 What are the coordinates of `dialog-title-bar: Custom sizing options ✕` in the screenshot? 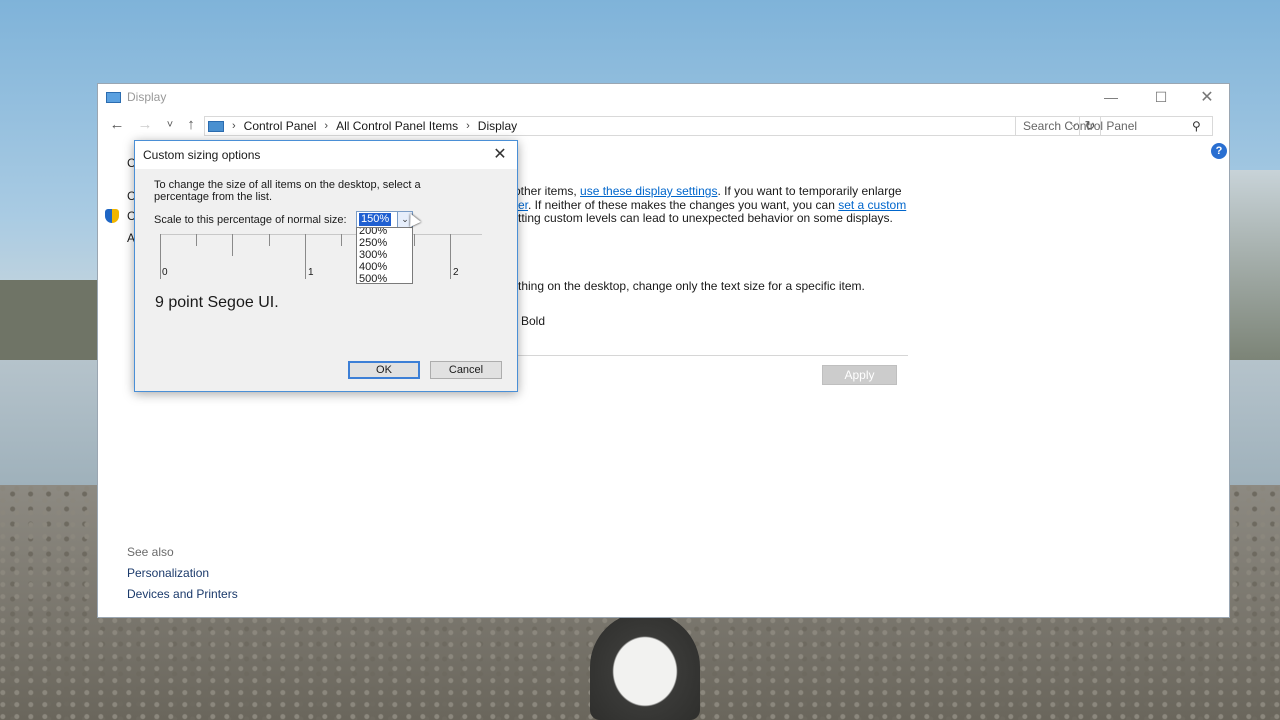 It's located at (326, 155).